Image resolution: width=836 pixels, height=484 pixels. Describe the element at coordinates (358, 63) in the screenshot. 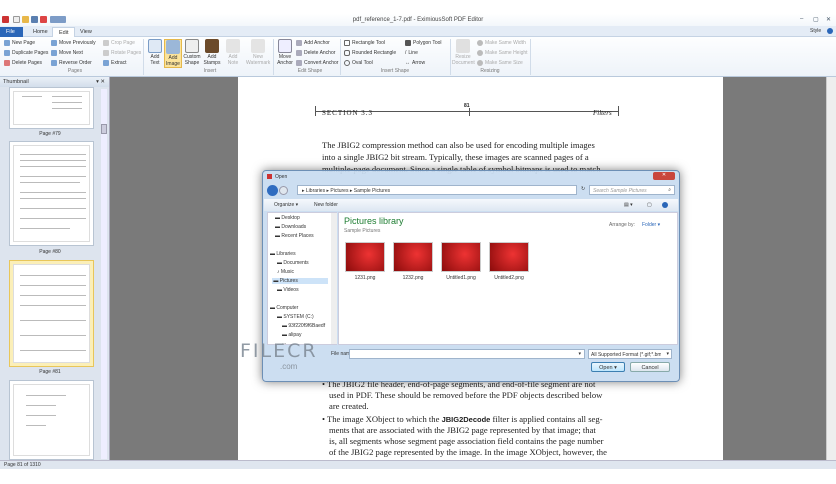

I see `oval-tool-button: Oval Tool` at that location.